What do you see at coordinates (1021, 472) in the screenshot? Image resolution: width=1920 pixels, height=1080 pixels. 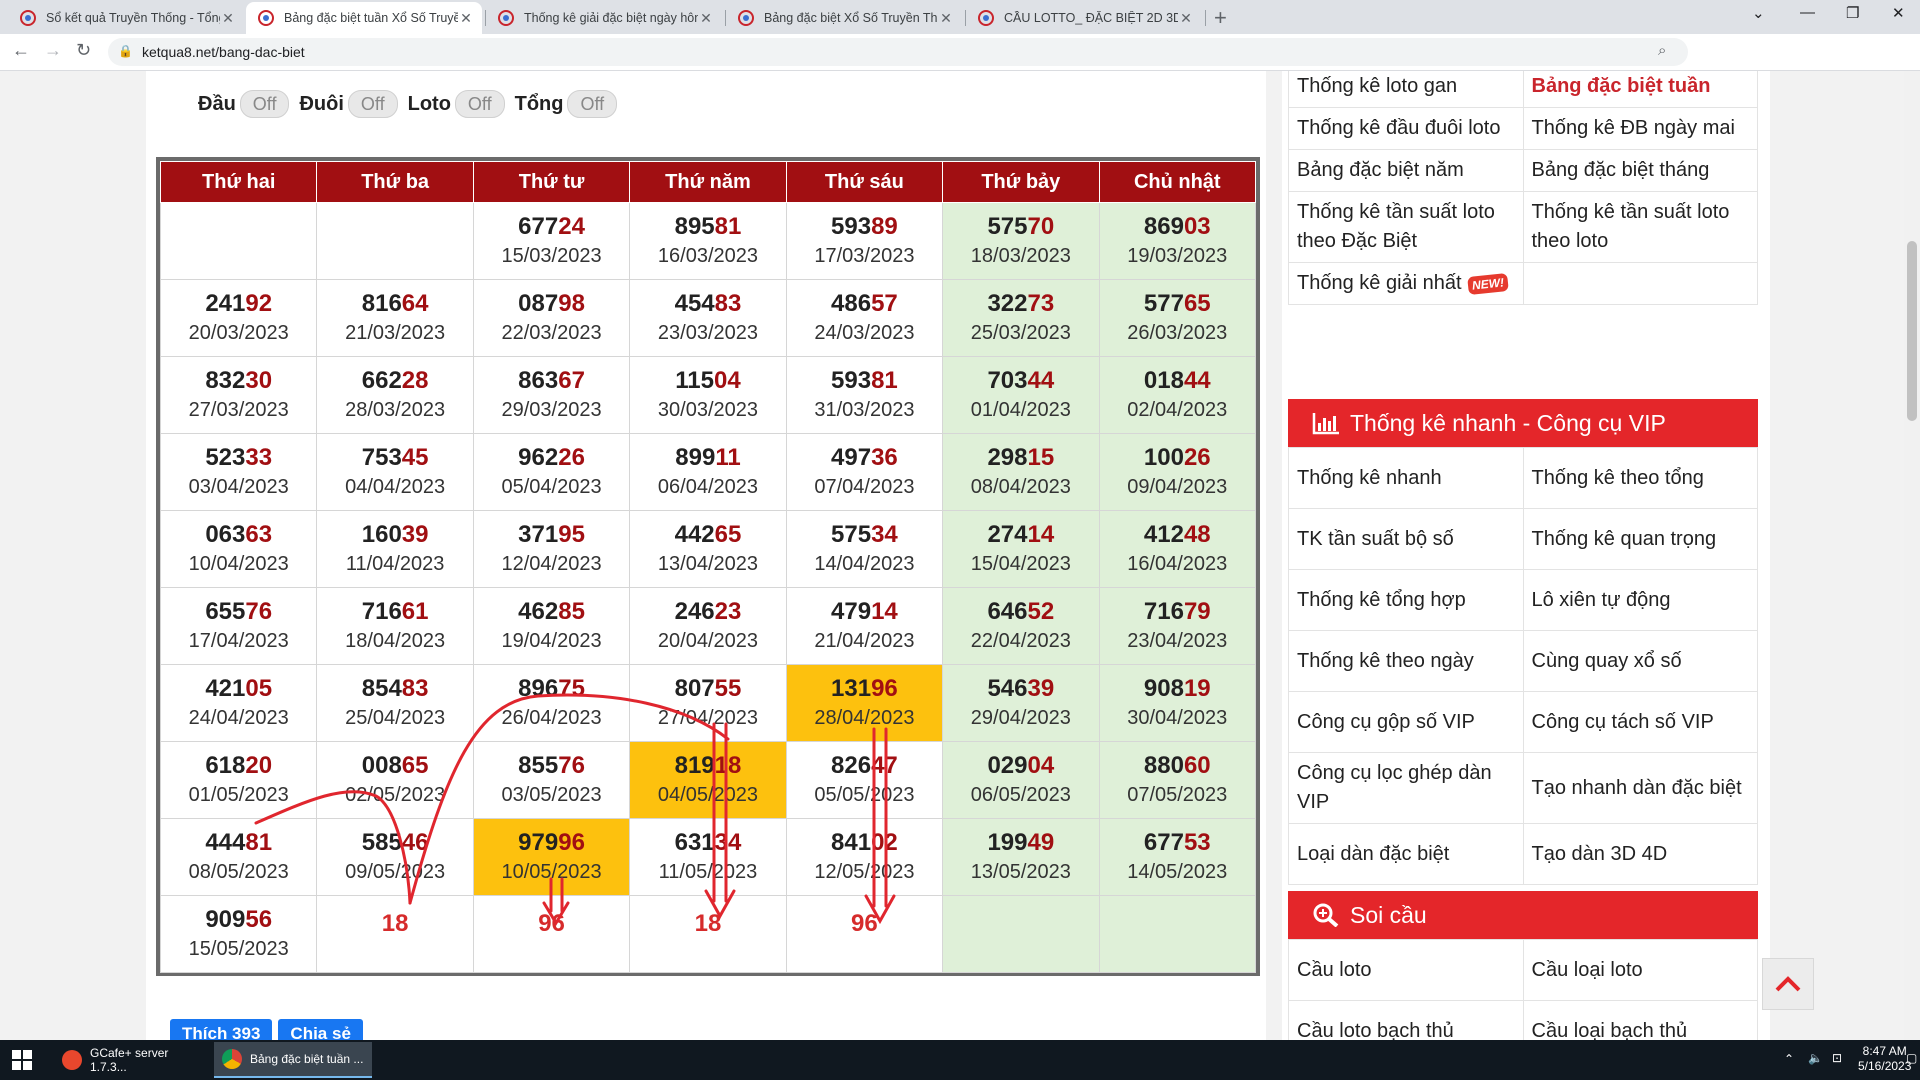 I see `table-cell: 29815 08/04/2023` at bounding box center [1021, 472].